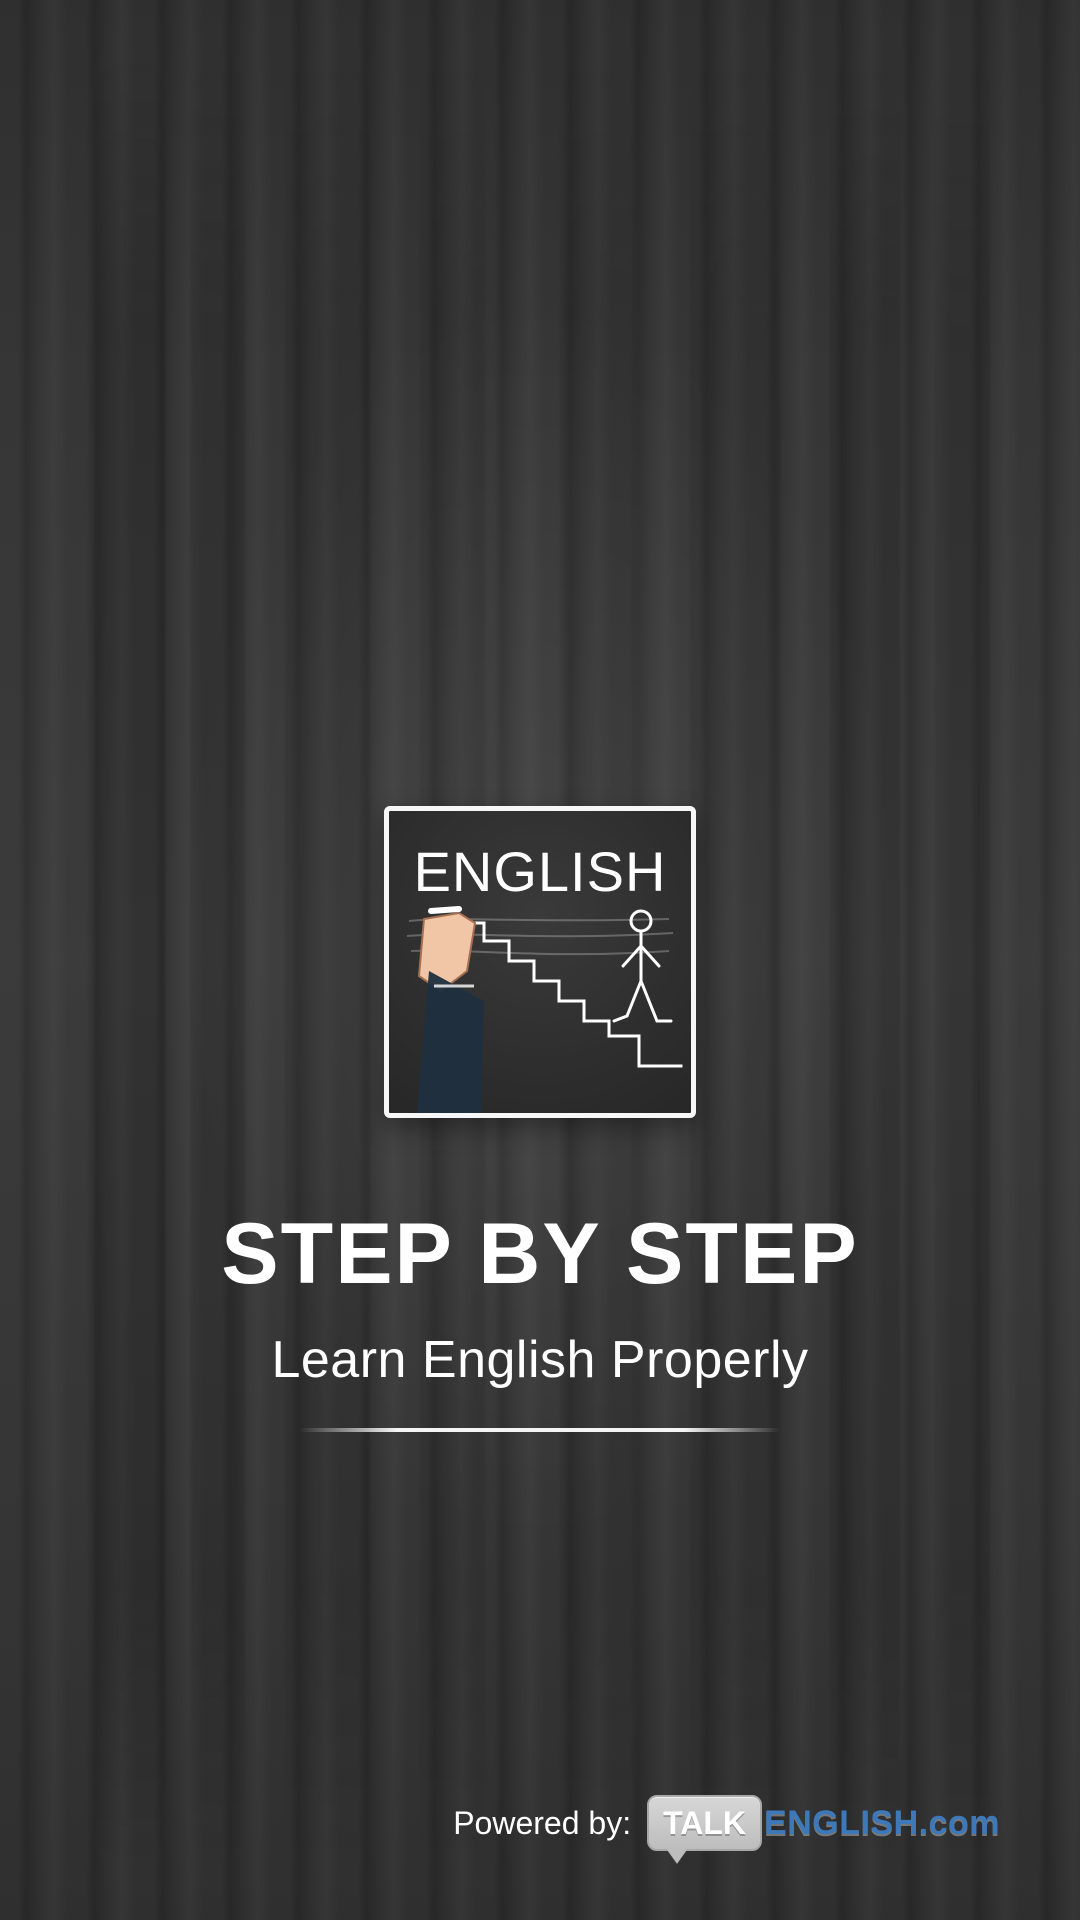  Describe the element at coordinates (540, 1360) in the screenshot. I see `app-subtitle: Learn English Properly` at that location.